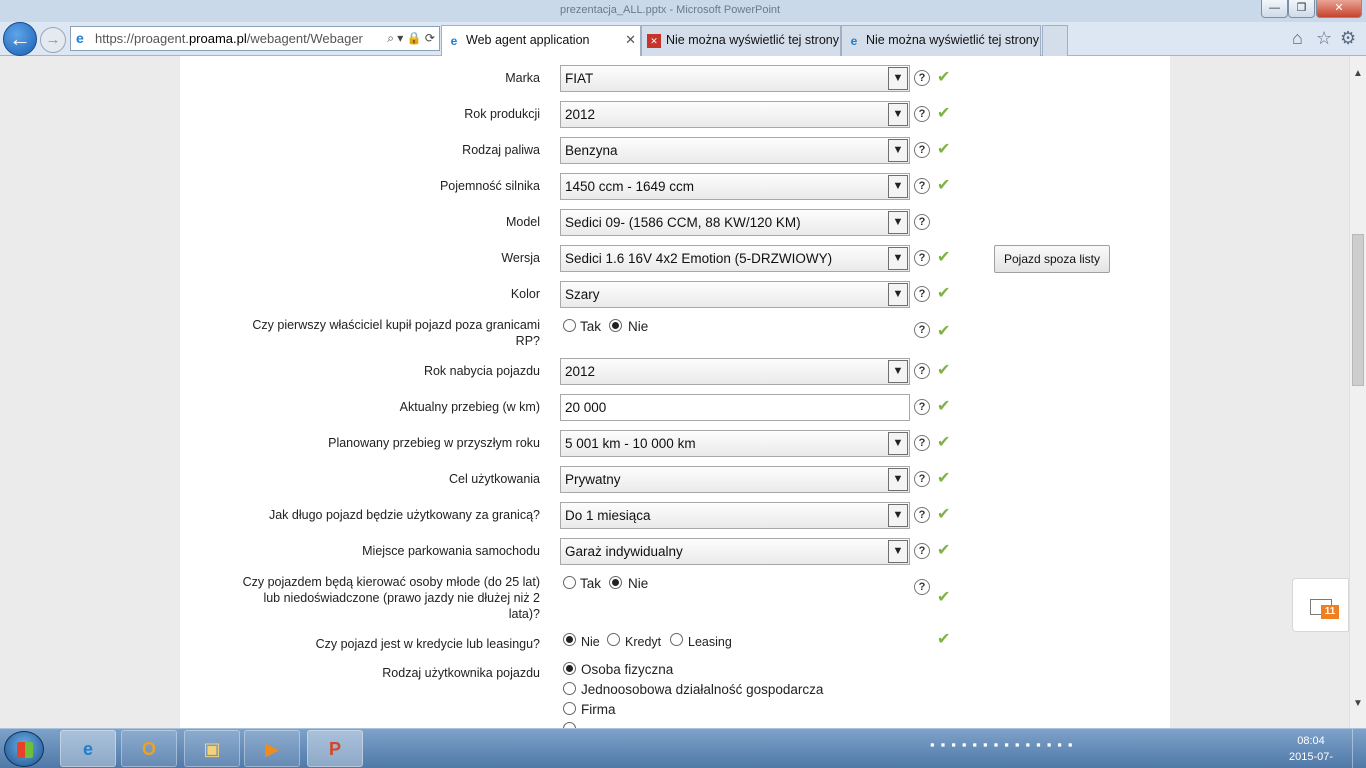 The image size is (1366, 768). What do you see at coordinates (409, 38) in the screenshot?
I see `address-tools-icon: ⌕ ▾ 🔒 ⟳` at bounding box center [409, 38].